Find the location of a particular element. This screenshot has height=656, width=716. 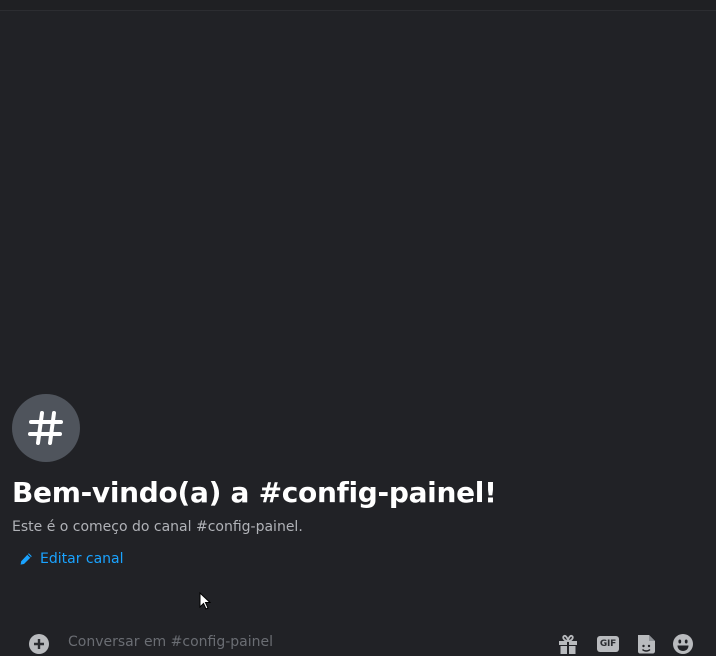

plus-circle-icon is located at coordinates (39, 644).